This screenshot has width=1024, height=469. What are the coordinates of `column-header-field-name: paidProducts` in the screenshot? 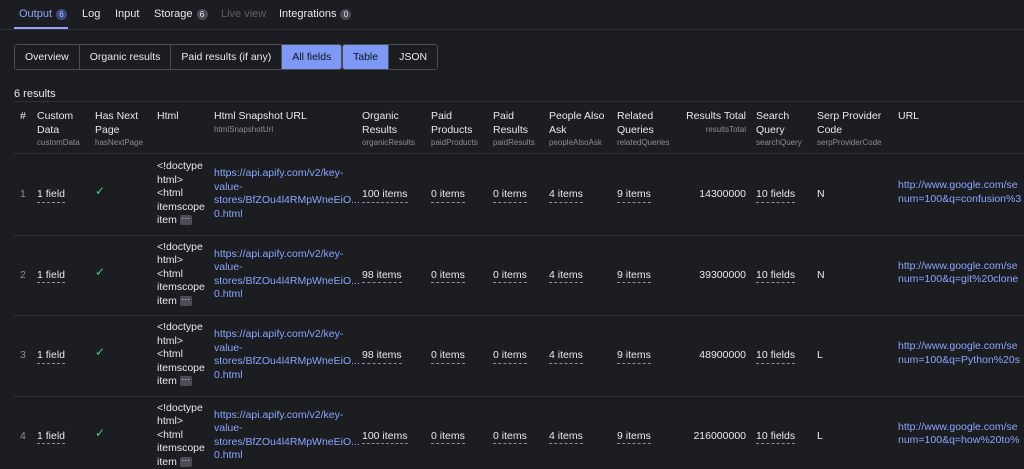 It's located at (454, 142).